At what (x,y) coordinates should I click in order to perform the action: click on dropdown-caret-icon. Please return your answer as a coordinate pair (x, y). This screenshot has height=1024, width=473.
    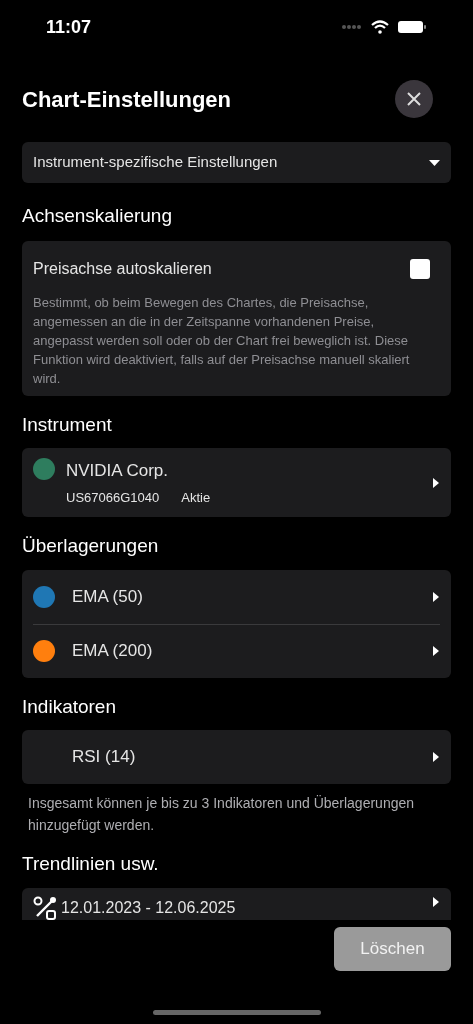
    Looking at the image, I should click on (434, 162).